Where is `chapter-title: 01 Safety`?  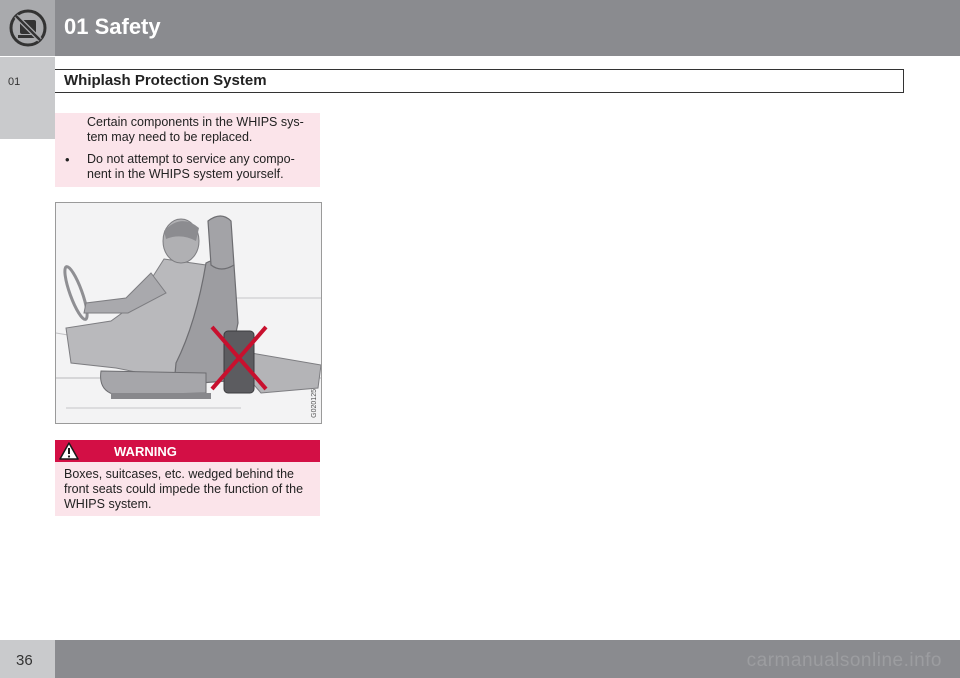 chapter-title: 01 Safety is located at coordinates (112, 26).